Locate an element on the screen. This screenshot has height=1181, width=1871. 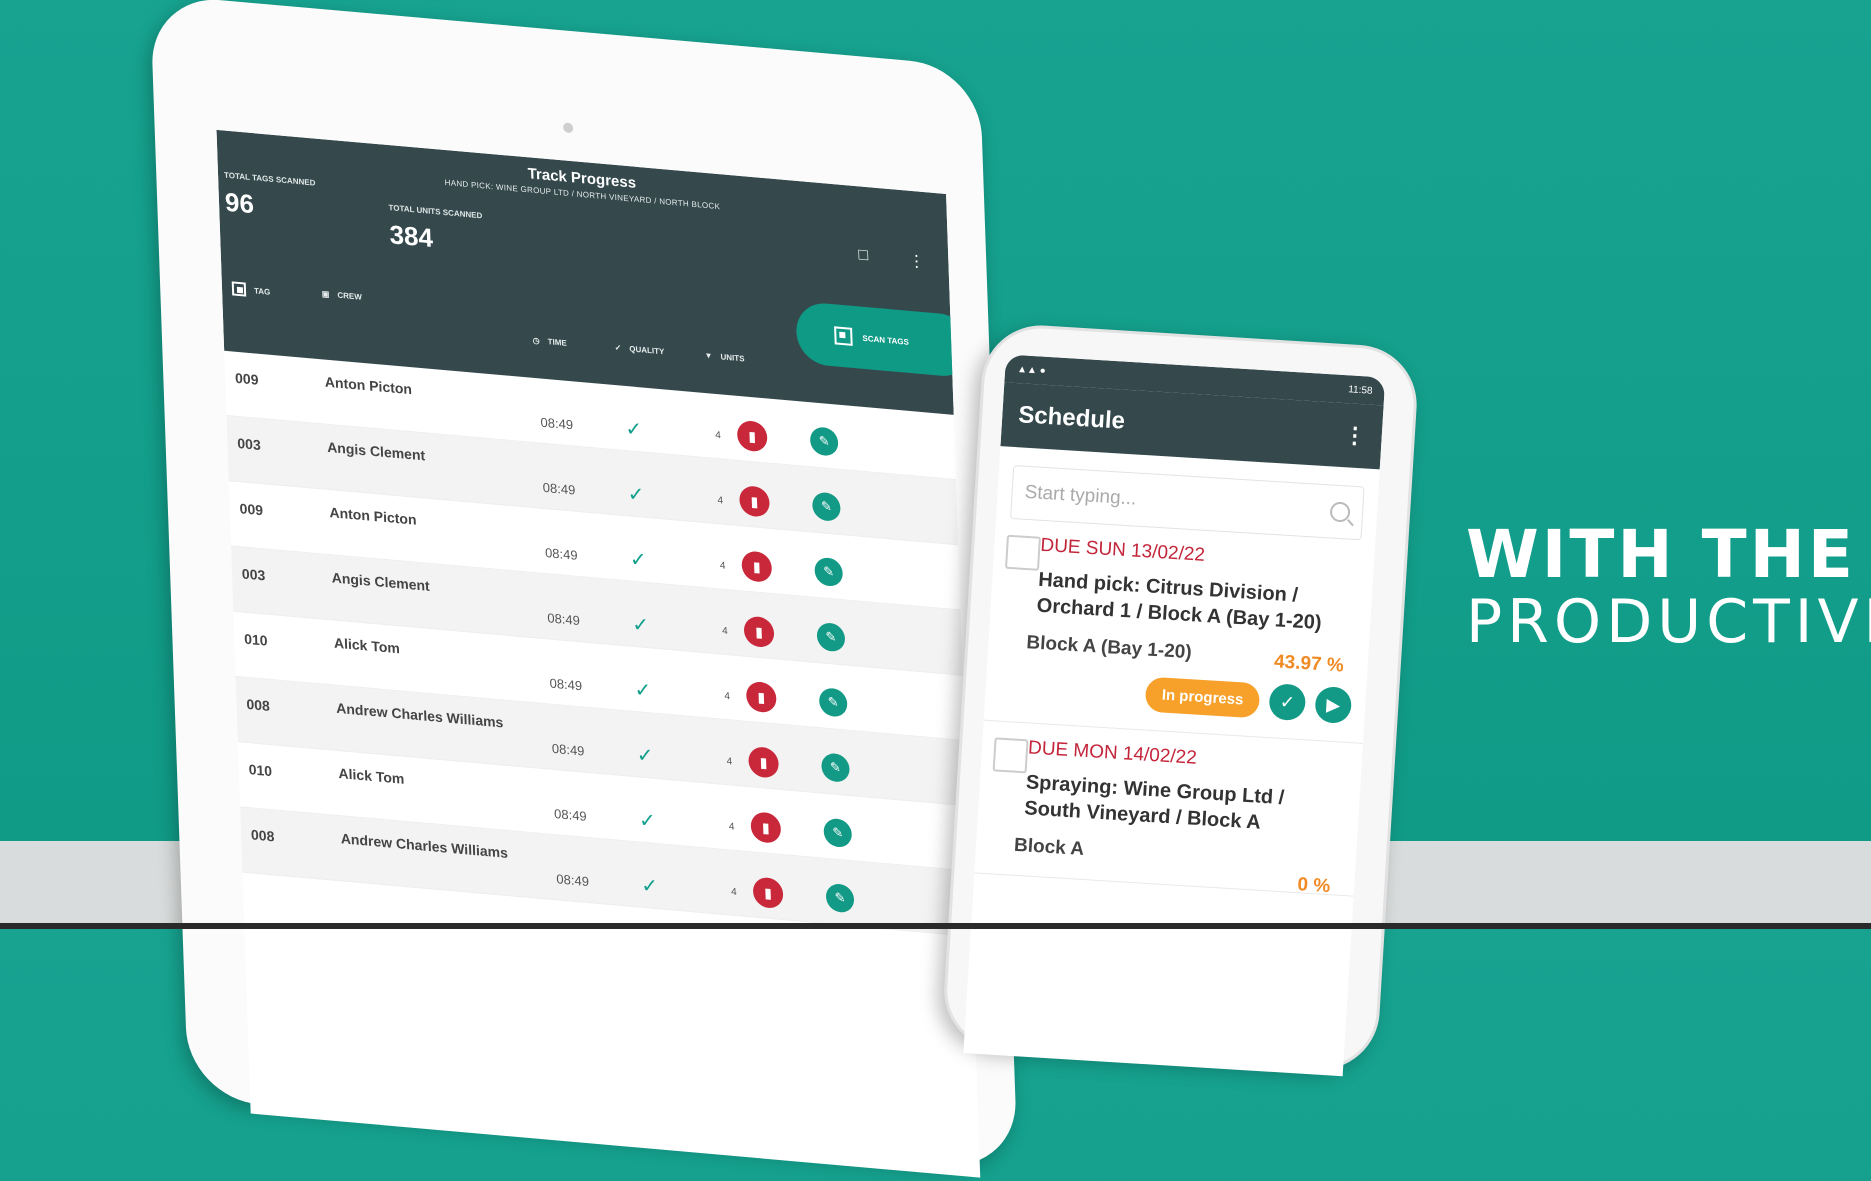
clock-icon: ◷ is located at coordinates (536, 340).